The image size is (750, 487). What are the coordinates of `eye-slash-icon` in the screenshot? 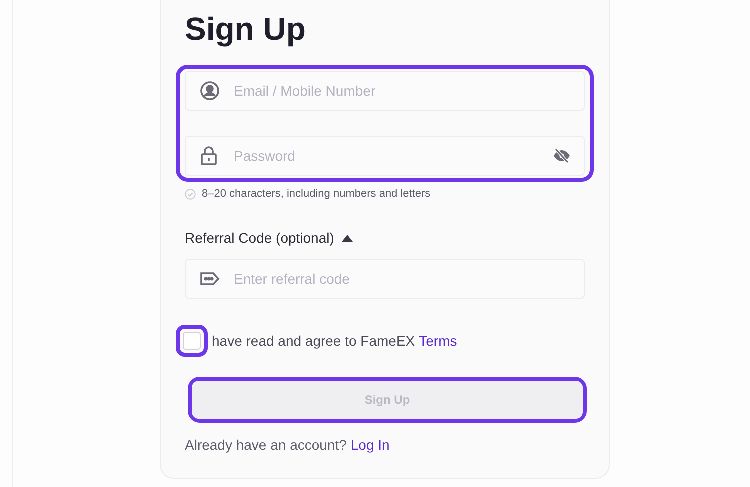 It's located at (562, 156).